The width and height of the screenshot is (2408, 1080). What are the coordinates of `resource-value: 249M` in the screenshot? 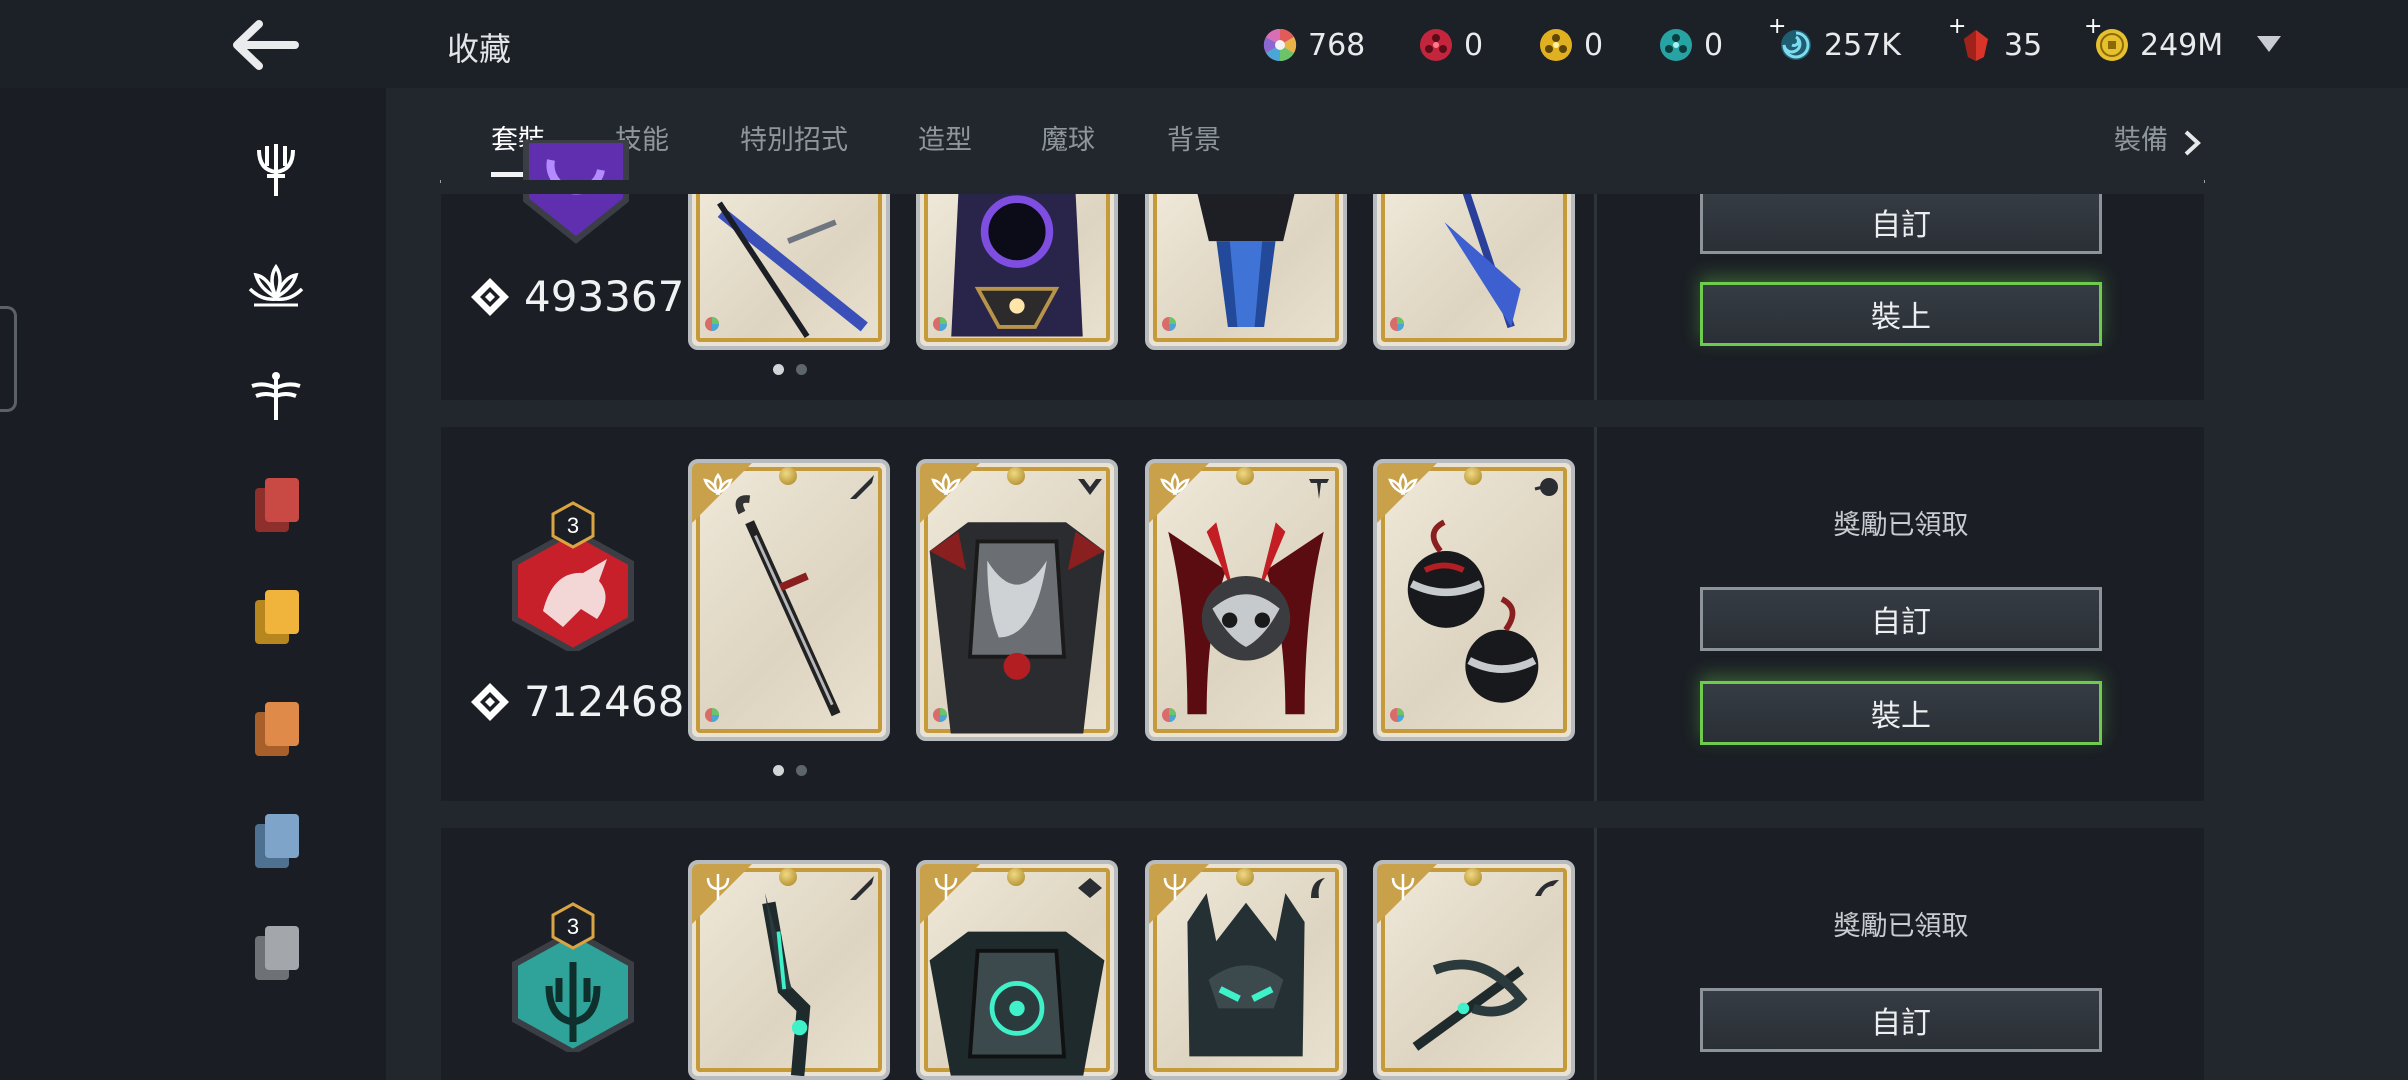 It's located at (2182, 45).